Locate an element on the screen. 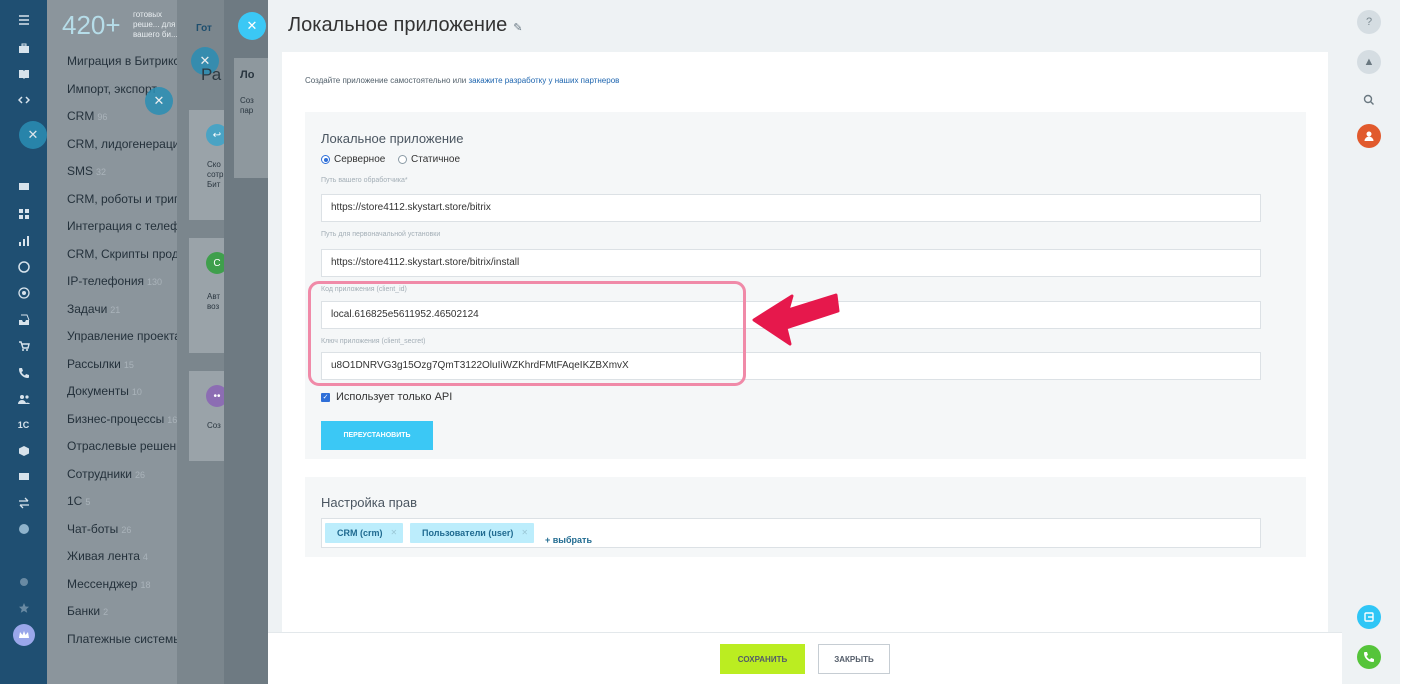 This screenshot has height=688, width=1408. category-item: Бизнес-процессы 16 is located at coordinates (122, 419).